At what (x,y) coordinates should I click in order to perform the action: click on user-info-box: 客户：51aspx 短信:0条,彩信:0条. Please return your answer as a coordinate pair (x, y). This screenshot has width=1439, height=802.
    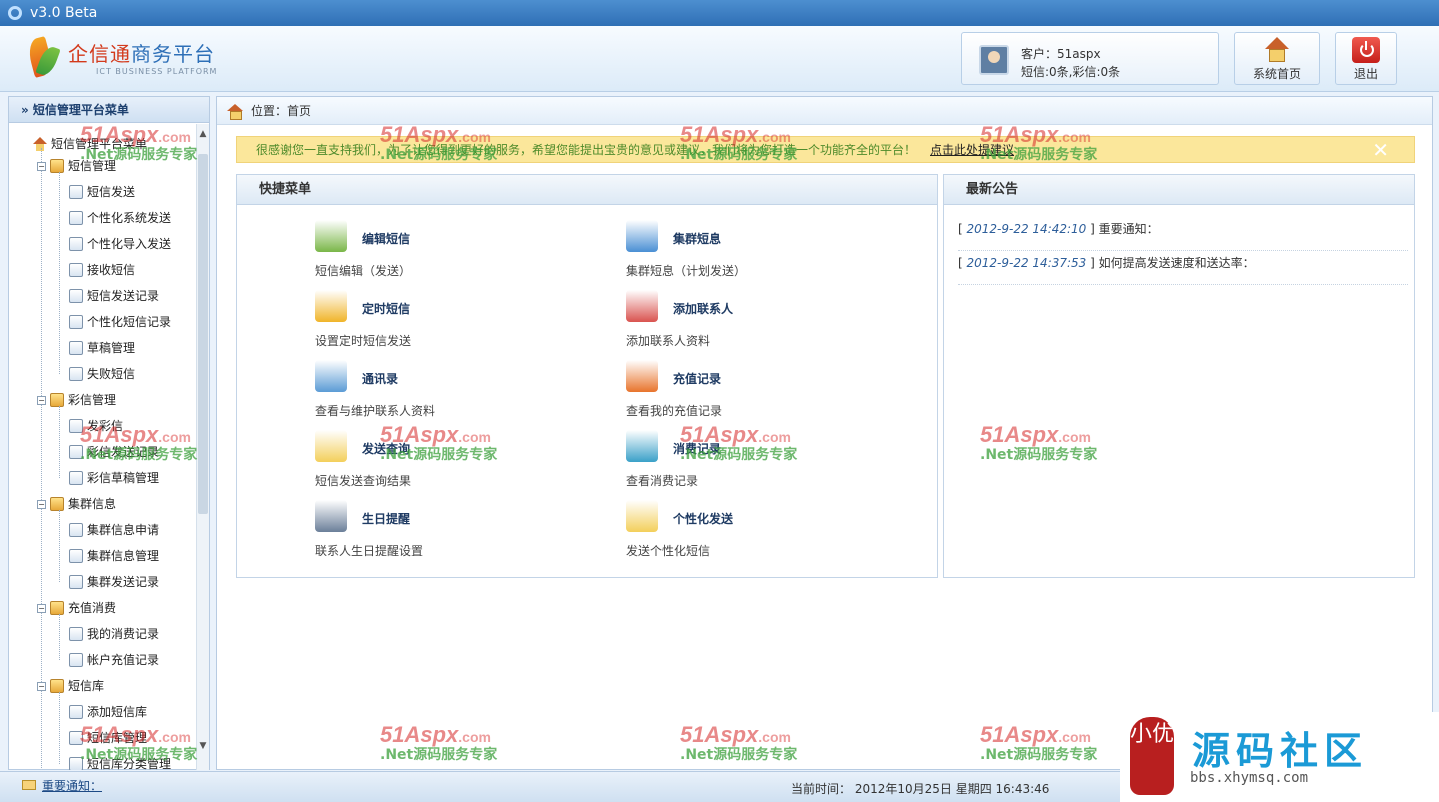
    Looking at the image, I should click on (1090, 58).